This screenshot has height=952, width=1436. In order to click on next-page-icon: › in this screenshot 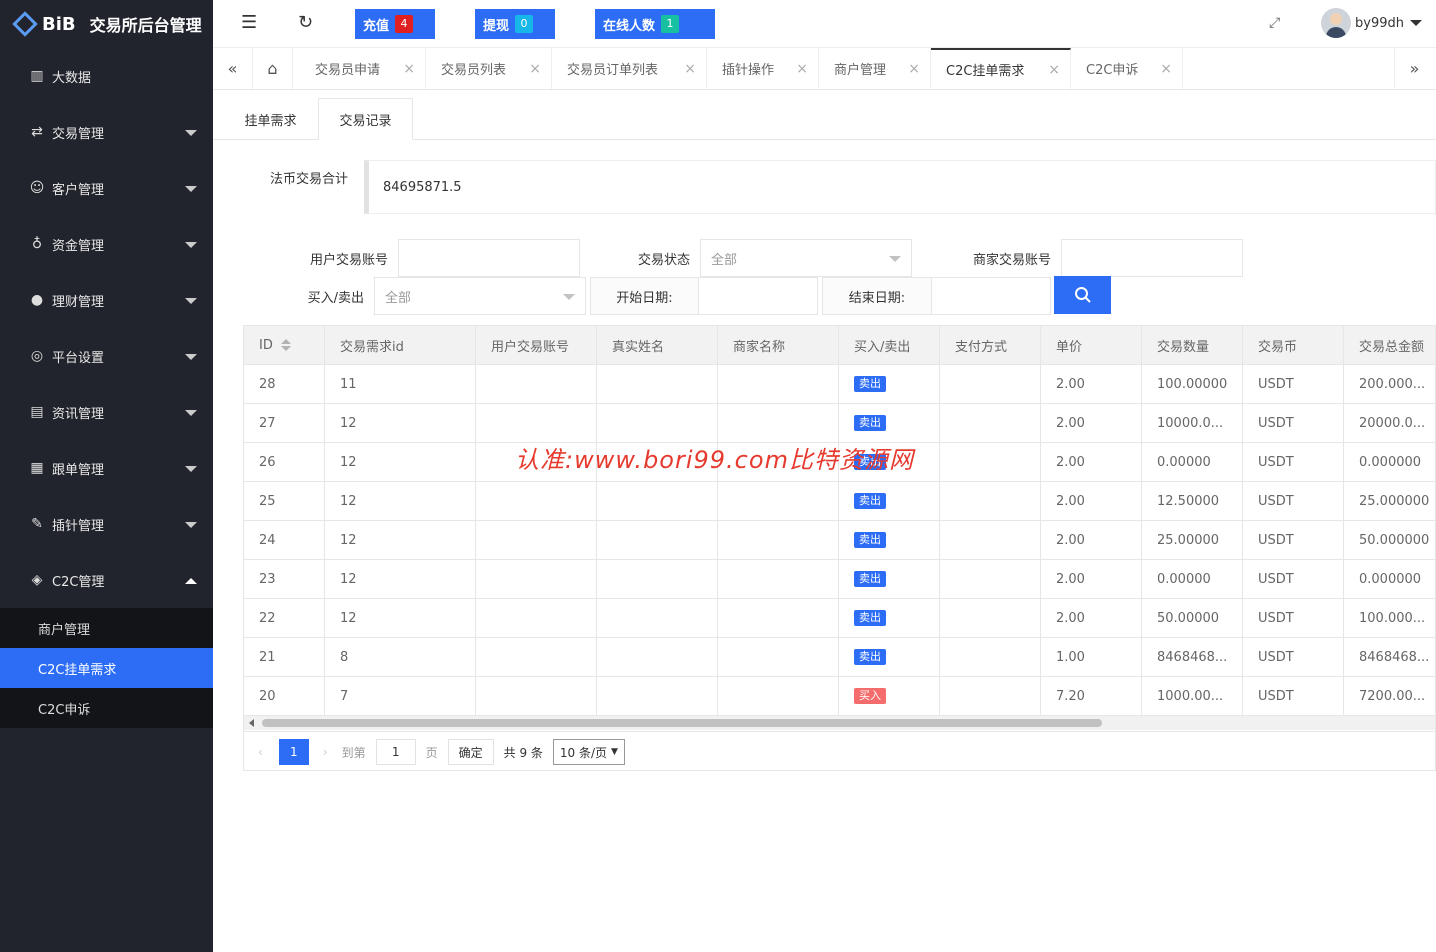, I will do `click(325, 752)`.